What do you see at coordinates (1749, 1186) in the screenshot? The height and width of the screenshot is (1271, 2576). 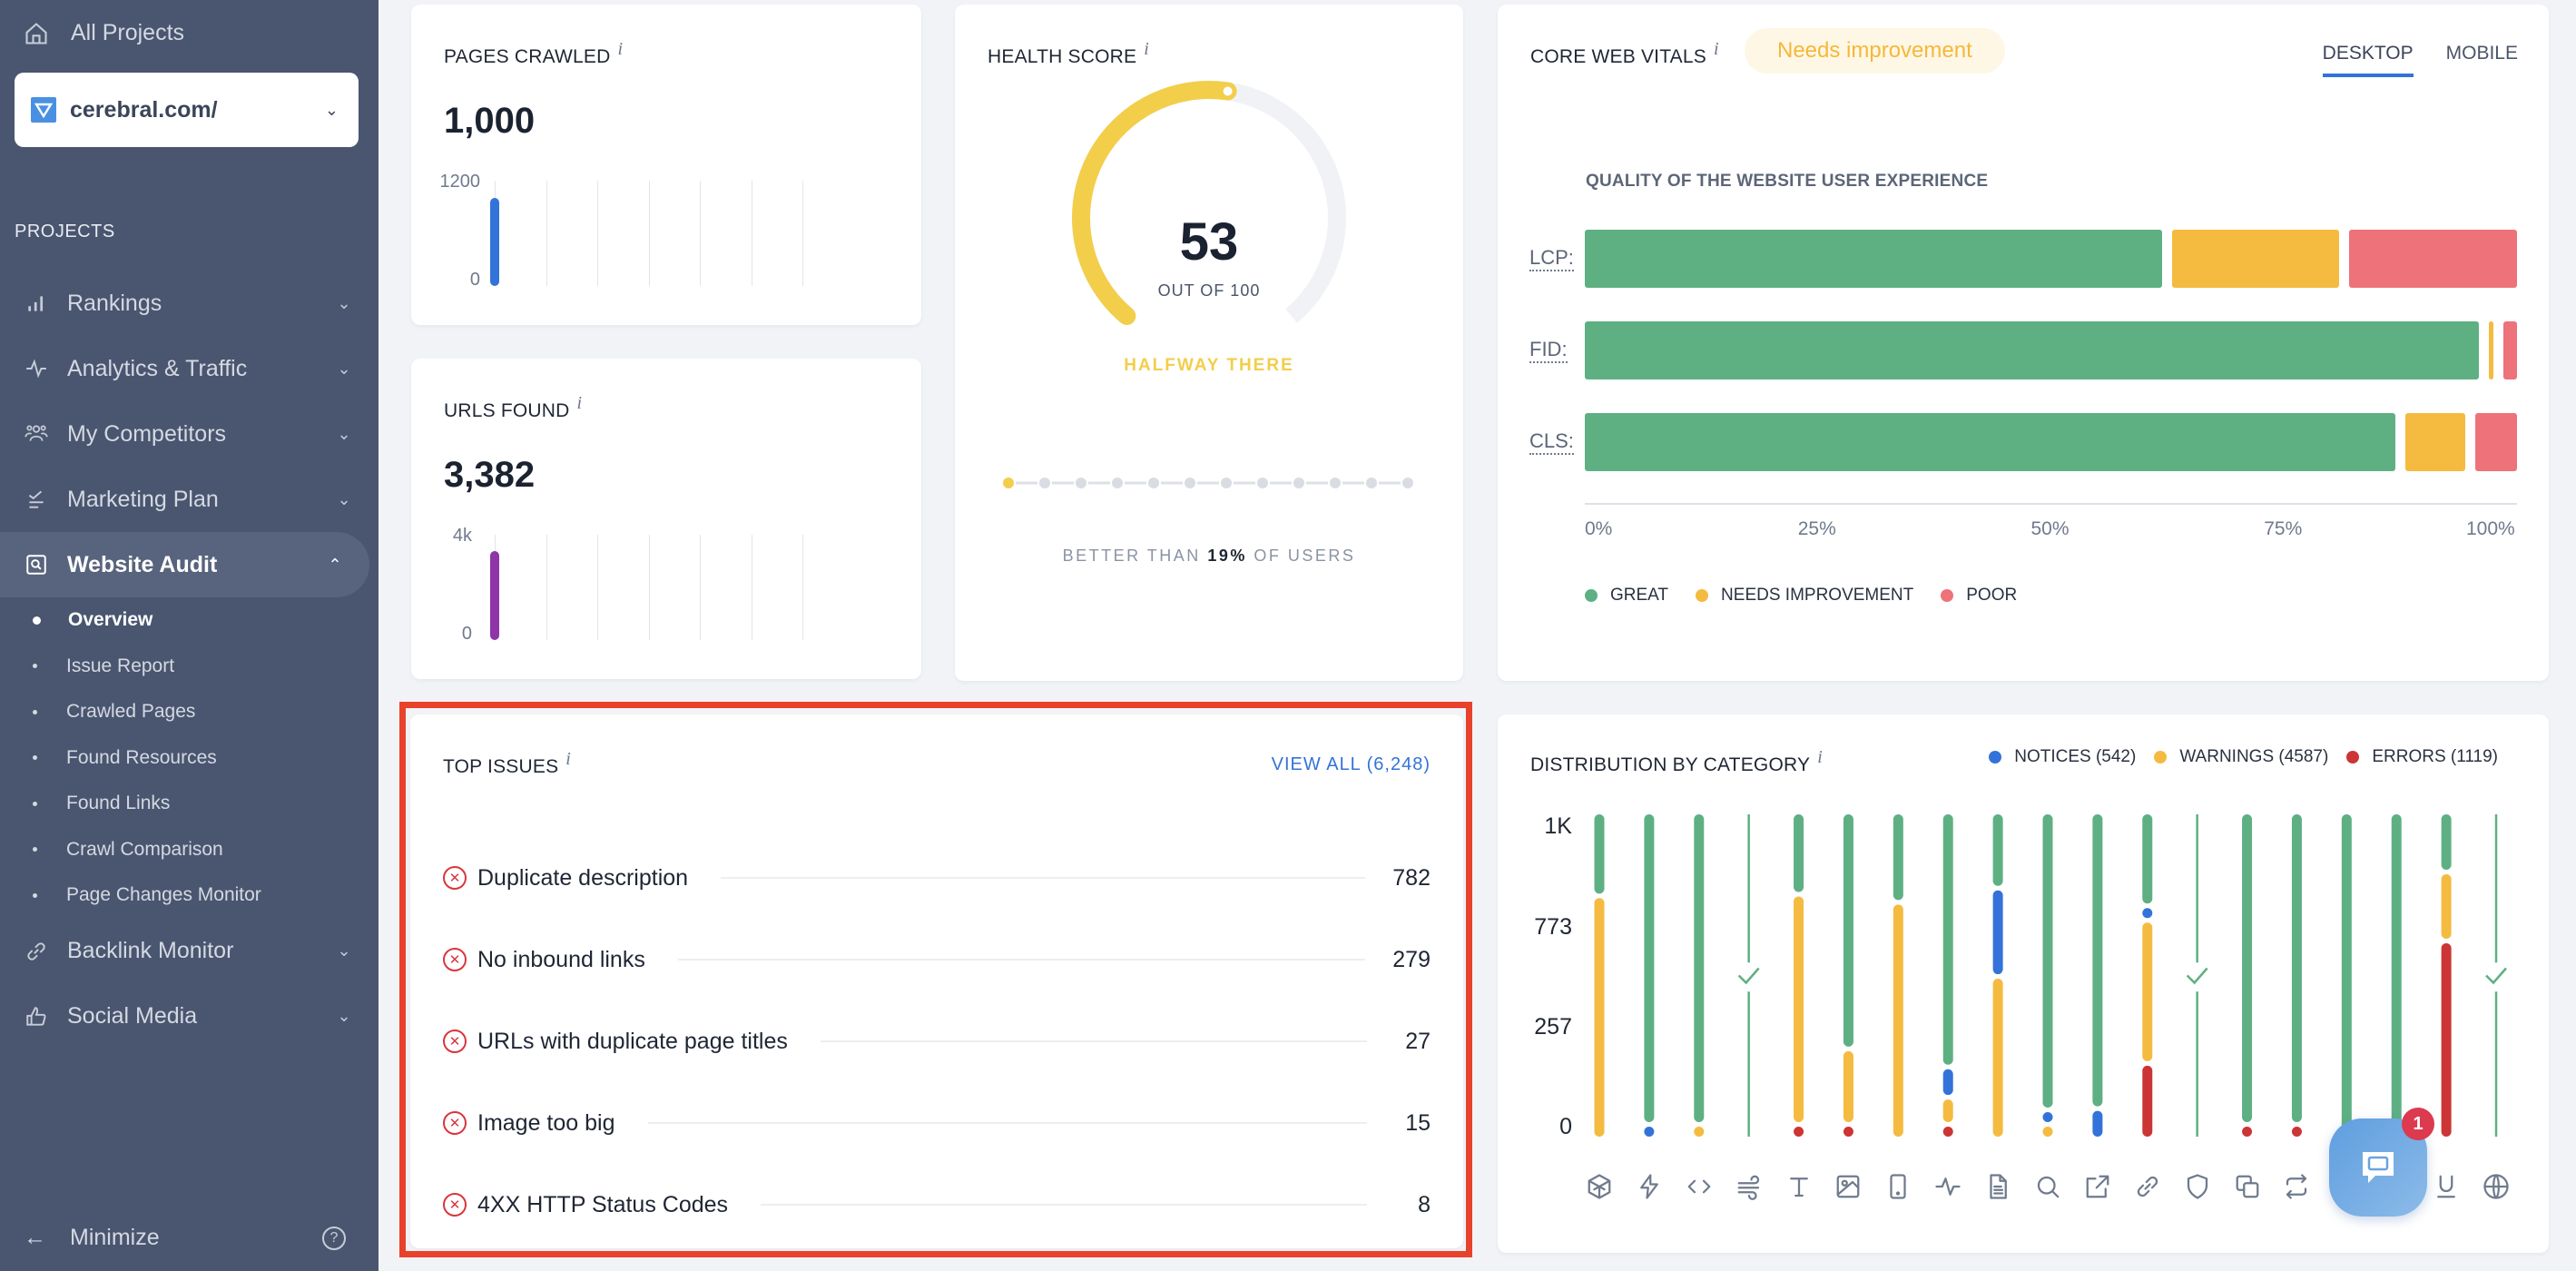 I see `wind-icon` at bounding box center [1749, 1186].